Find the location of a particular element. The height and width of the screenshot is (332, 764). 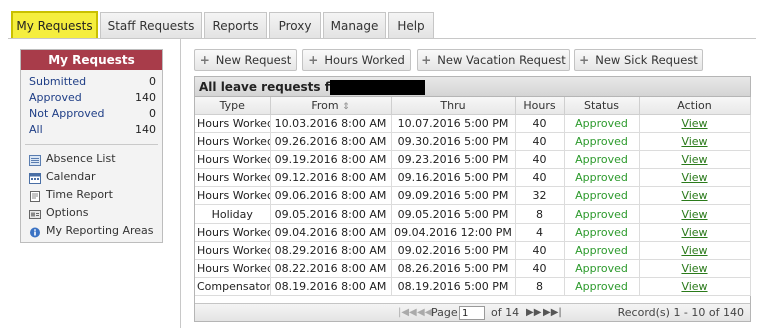

tab-label: Help is located at coordinates (411, 26).